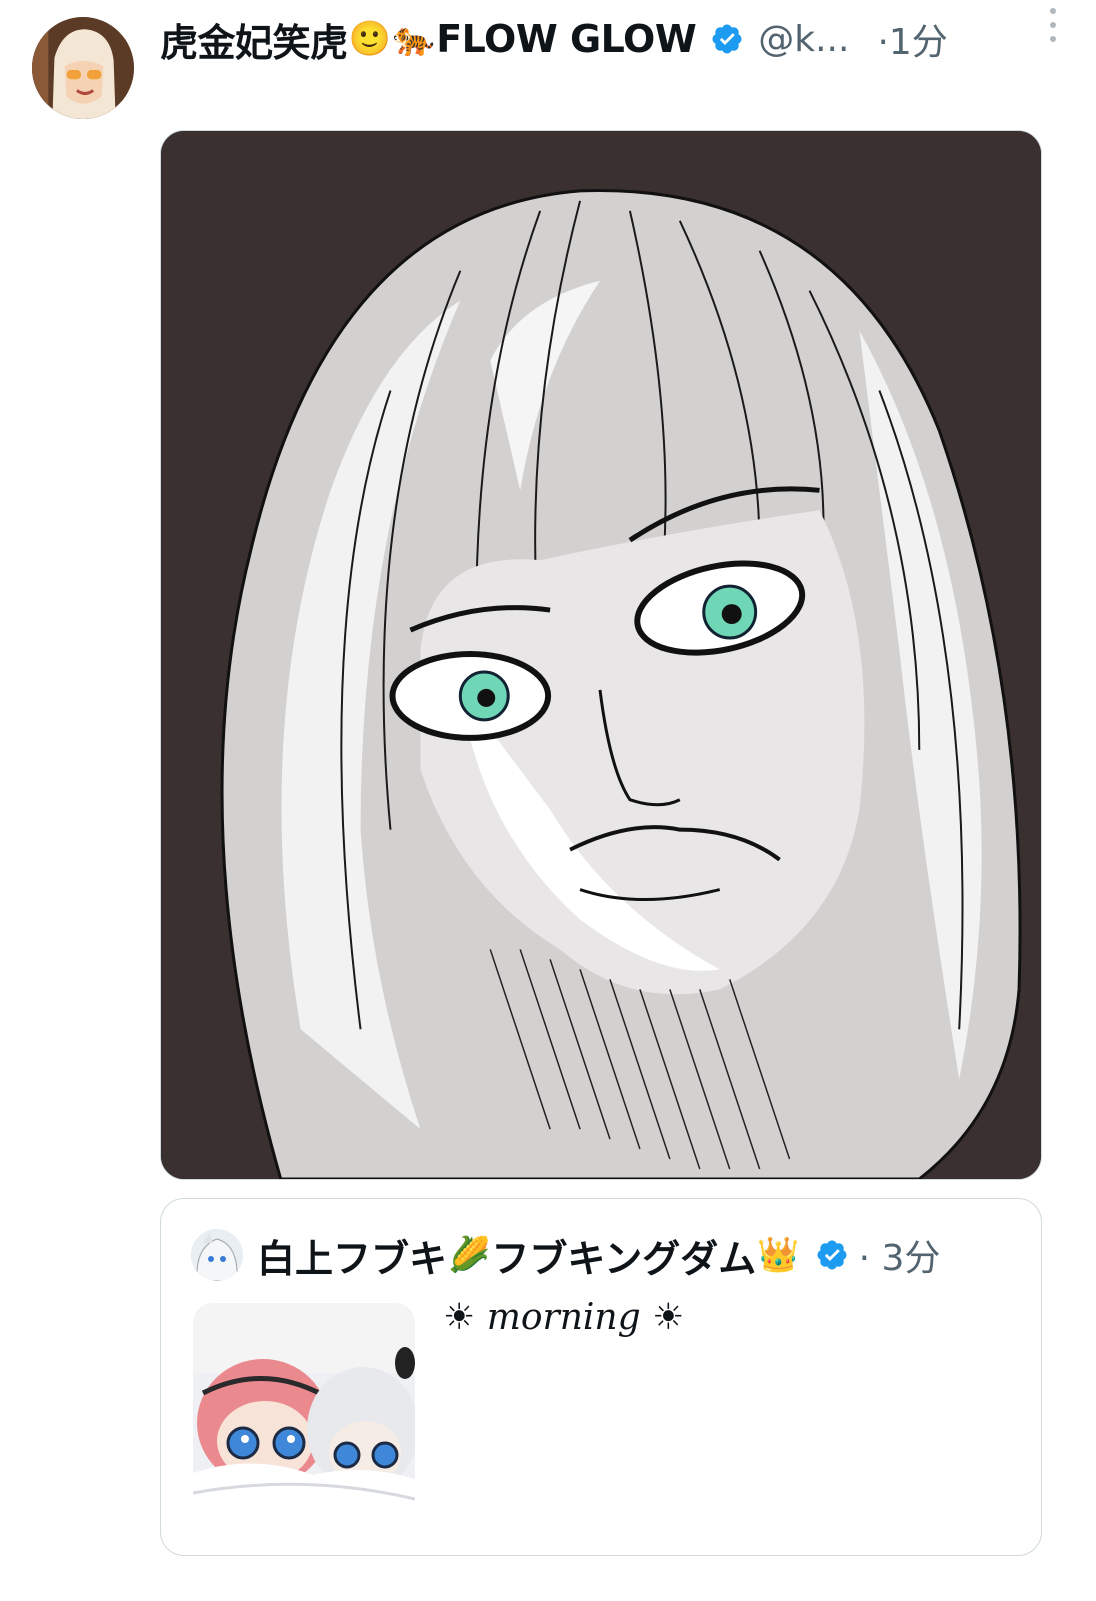  I want to click on plush-photo-image-icon, so click(304, 1414).